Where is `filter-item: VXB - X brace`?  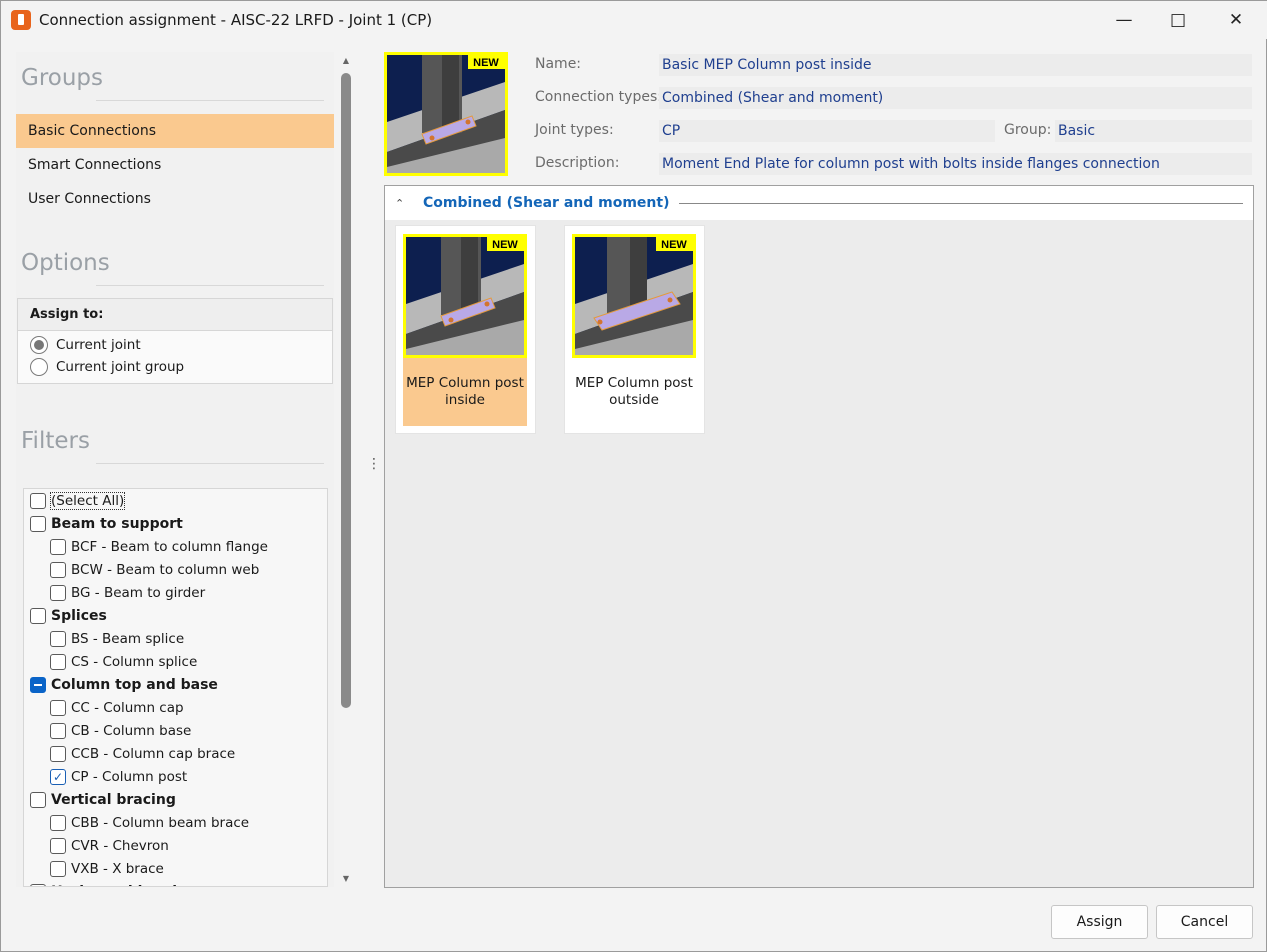 filter-item: VXB - X brace is located at coordinates (175, 868).